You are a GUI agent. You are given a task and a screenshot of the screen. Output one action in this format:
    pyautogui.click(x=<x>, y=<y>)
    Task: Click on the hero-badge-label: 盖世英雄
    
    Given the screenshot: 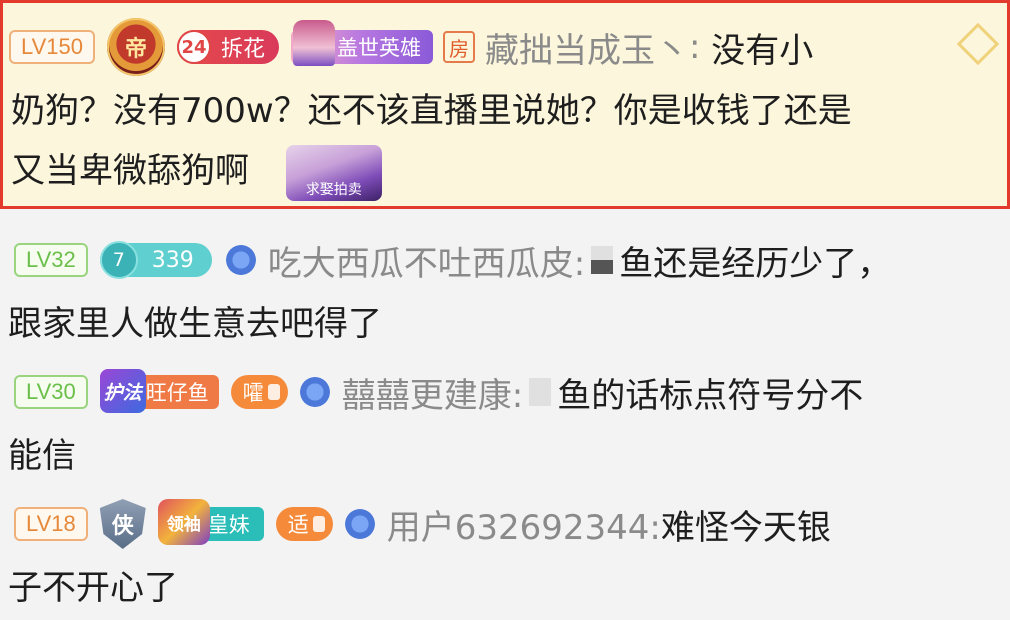 What is the action you would take?
    pyautogui.click(x=379, y=48)
    